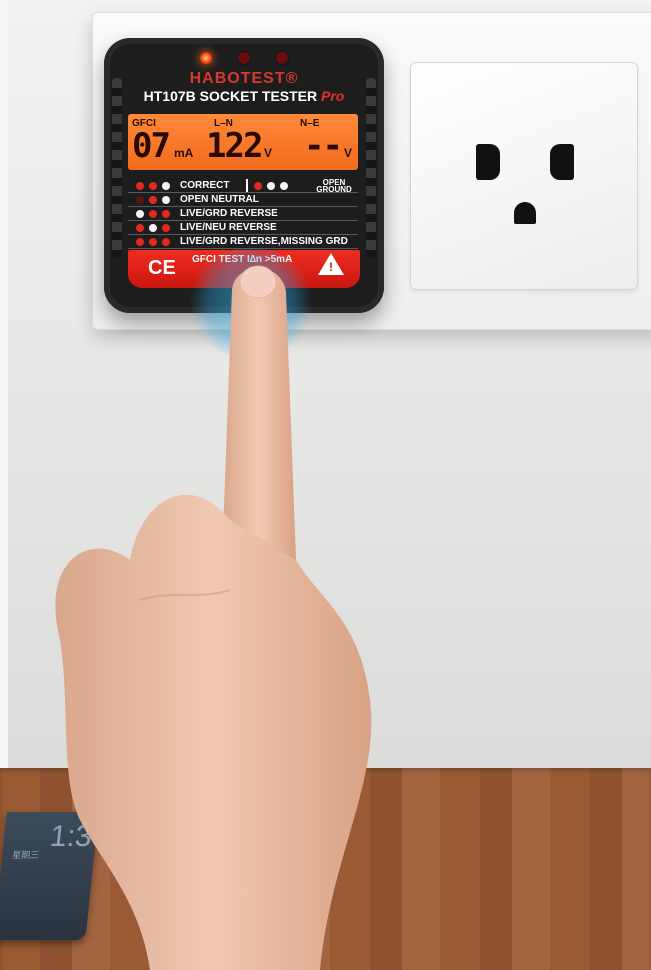 This screenshot has width=651, height=970. I want to click on fingernail, so click(258, 282).